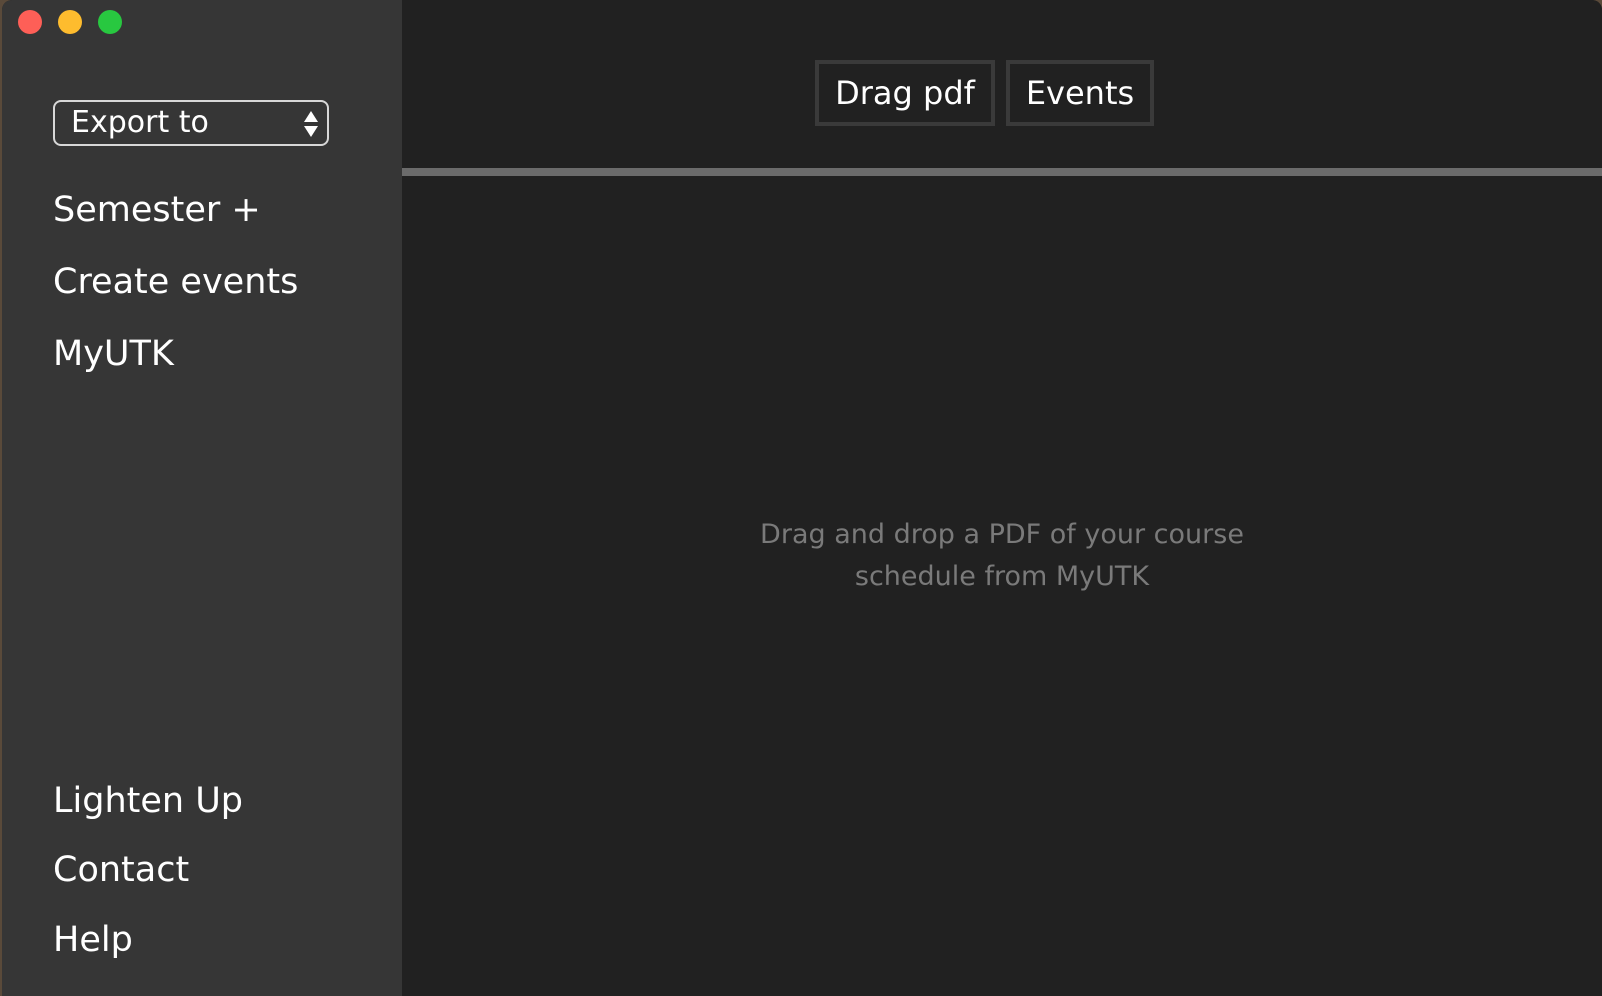  I want to click on sidebar-item-myutk: MyUTK, so click(113, 354).